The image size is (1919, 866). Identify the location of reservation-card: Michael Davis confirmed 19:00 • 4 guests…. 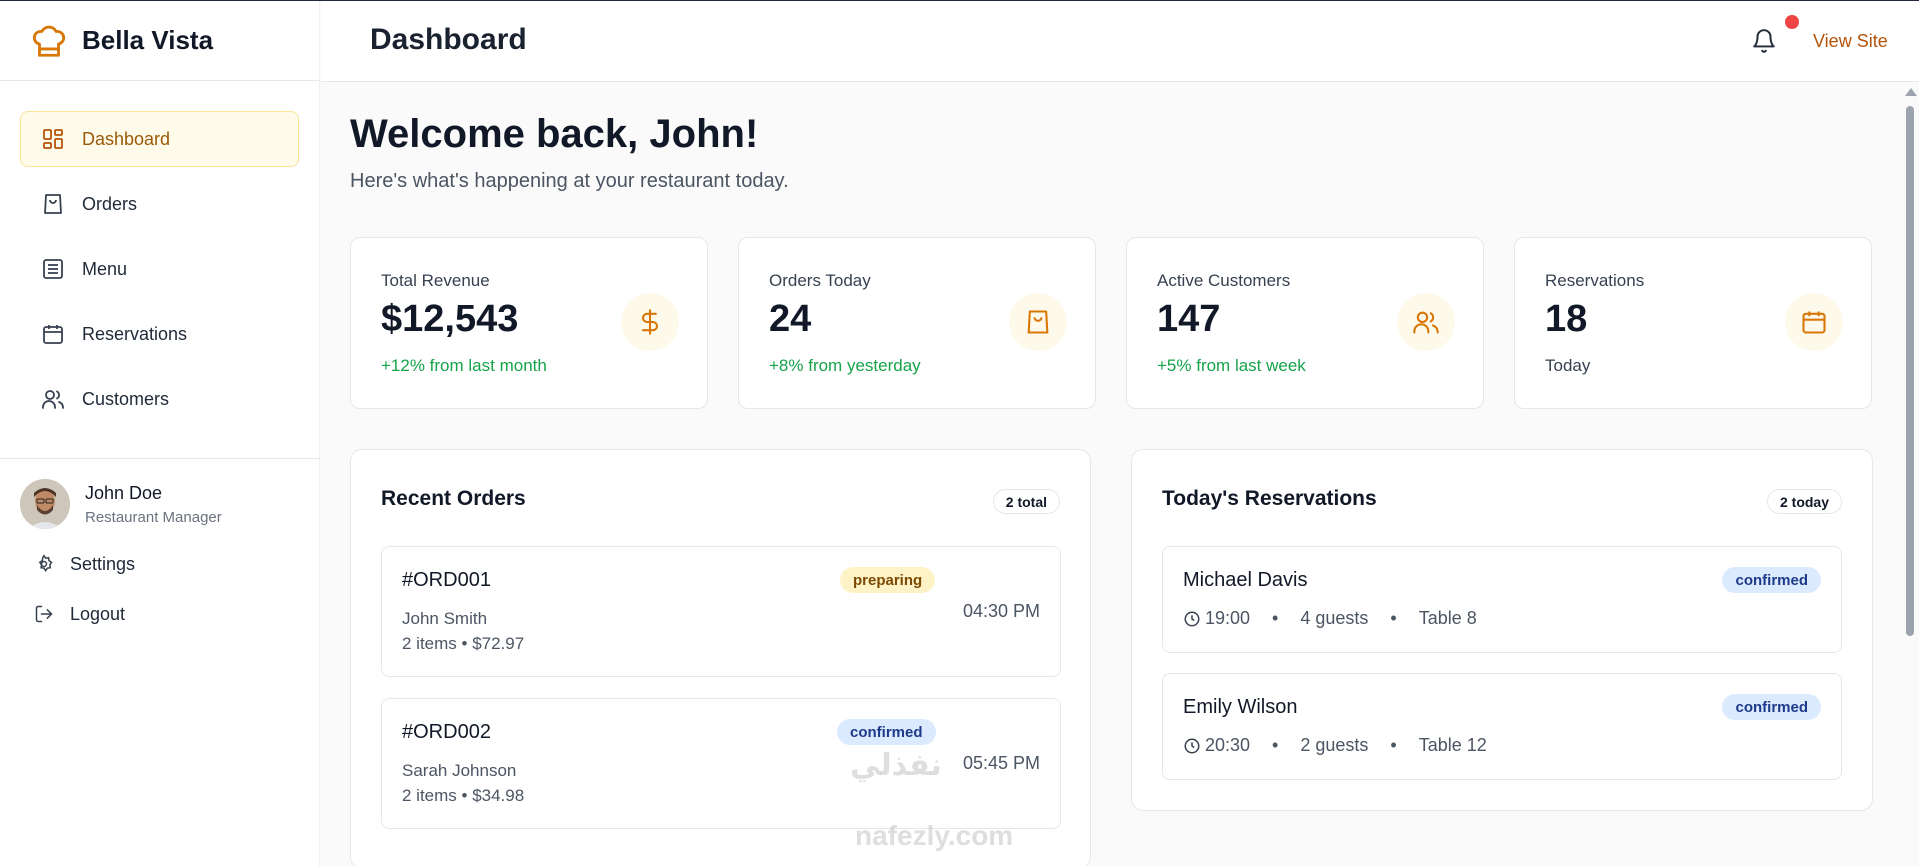
(1502, 599).